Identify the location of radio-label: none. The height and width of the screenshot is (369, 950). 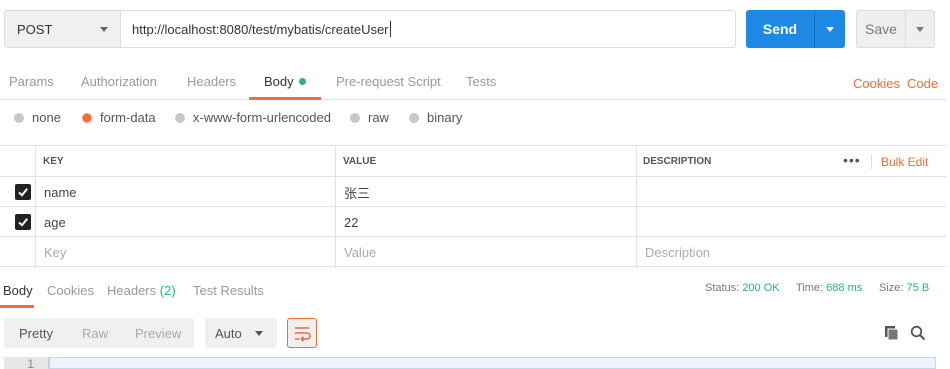
(46, 117).